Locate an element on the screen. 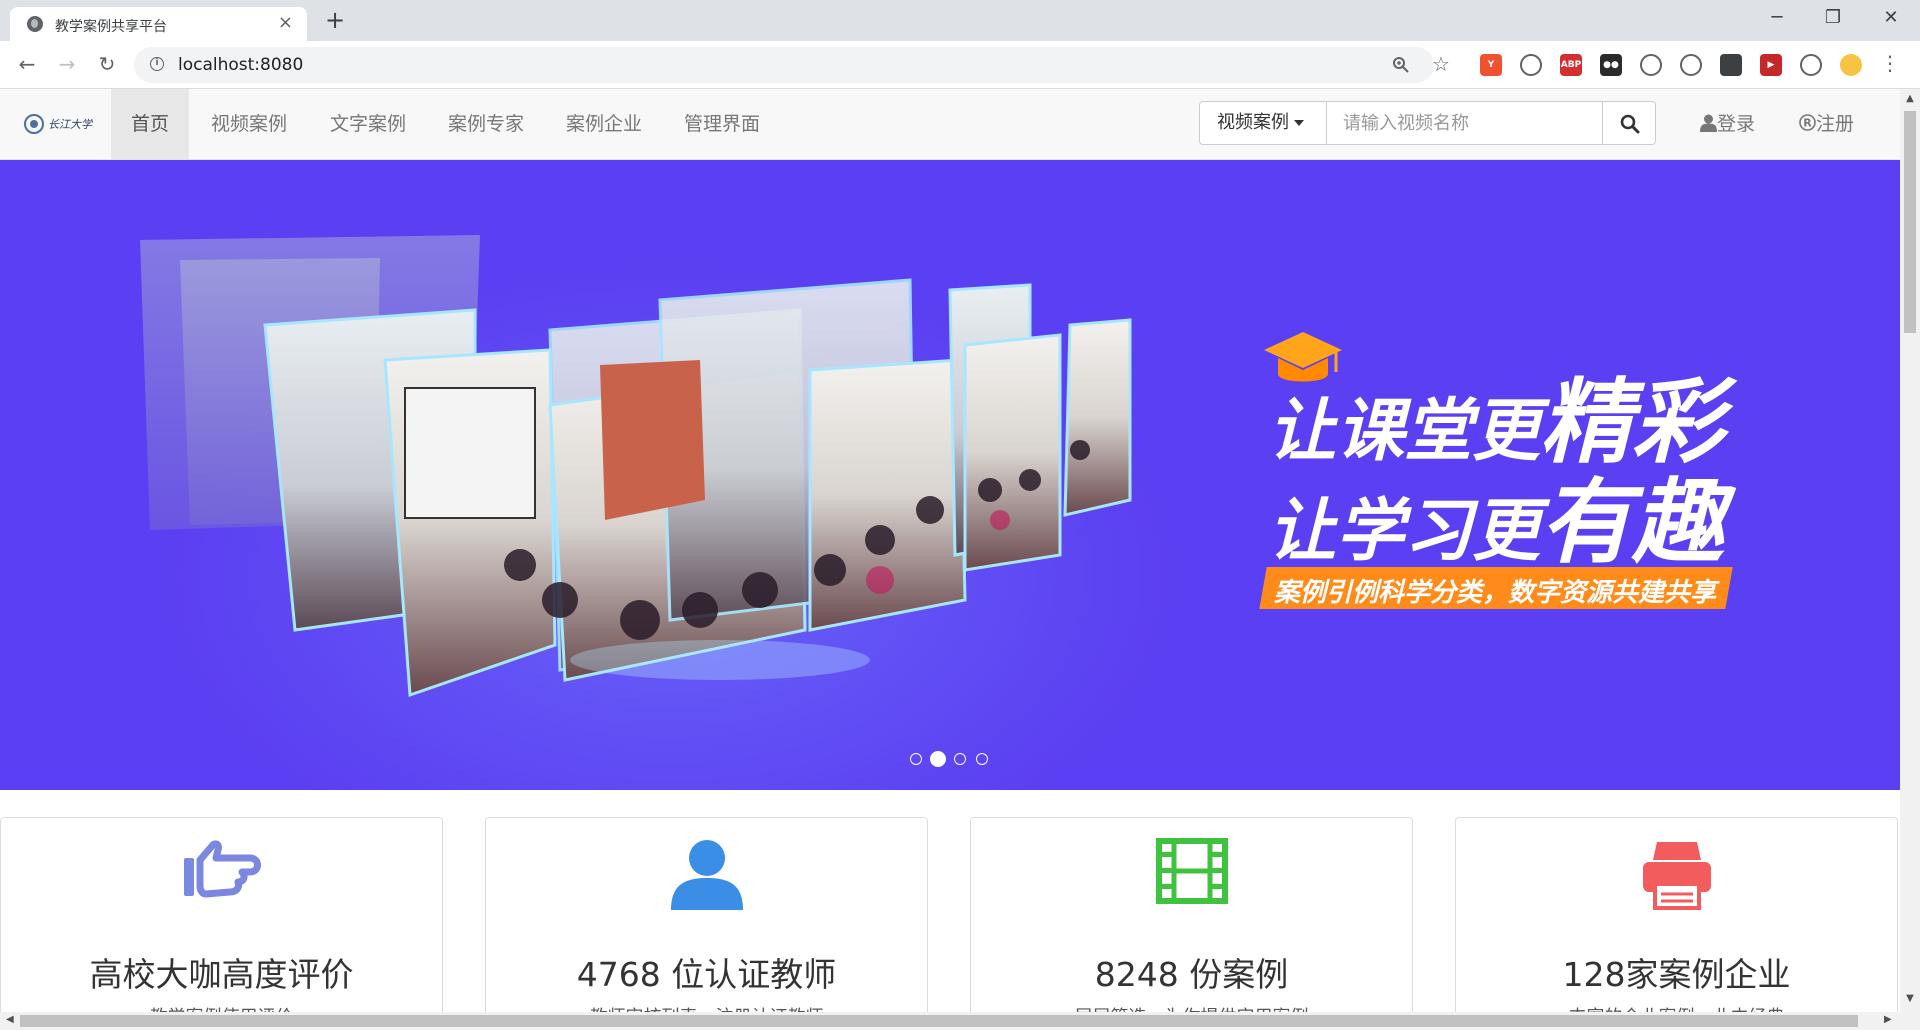  scroll-right-arrow-icon: ▶ is located at coordinates (1888, 1019).